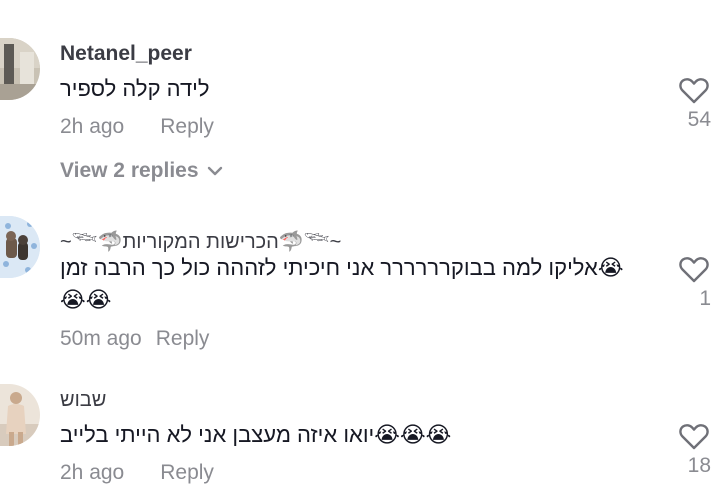 The height and width of the screenshot is (500, 711). I want to click on comment-username: Netanel_peer, so click(126, 54).